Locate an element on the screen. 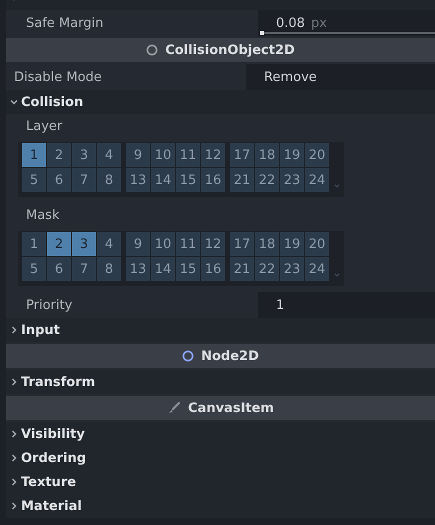 This screenshot has width=435, height=525. category-title: Node2D is located at coordinates (230, 356).